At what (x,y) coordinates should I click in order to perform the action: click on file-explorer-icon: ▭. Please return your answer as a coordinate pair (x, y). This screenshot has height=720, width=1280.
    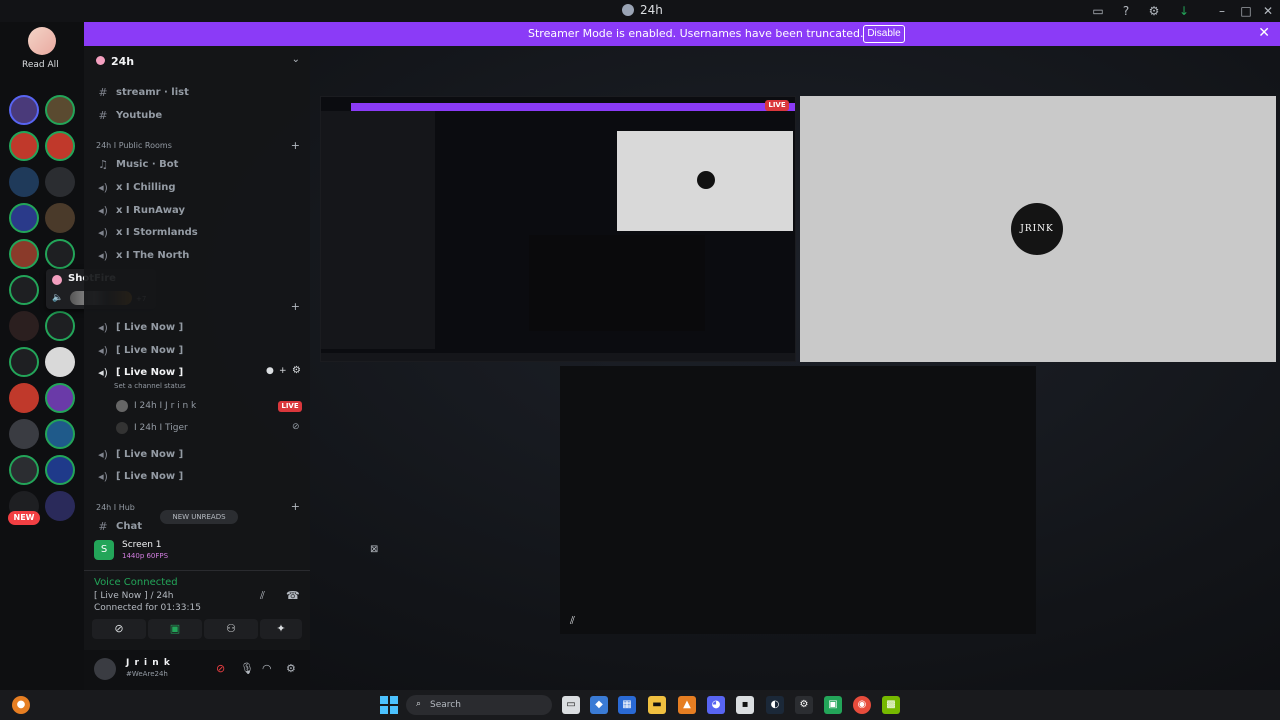
    Looking at the image, I should click on (571, 705).